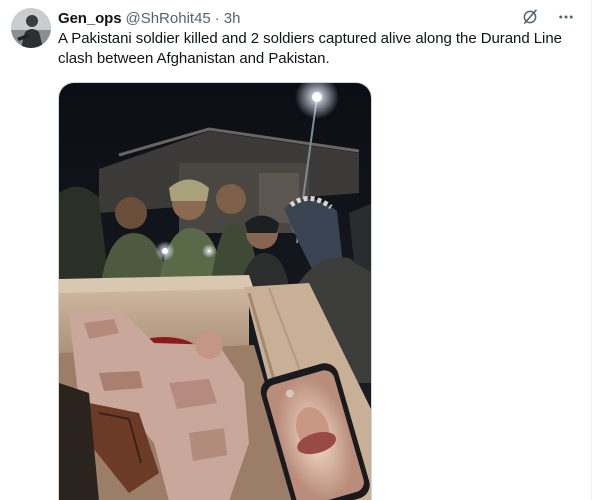 The image size is (592, 500). I want to click on more-icon, so click(566, 17).